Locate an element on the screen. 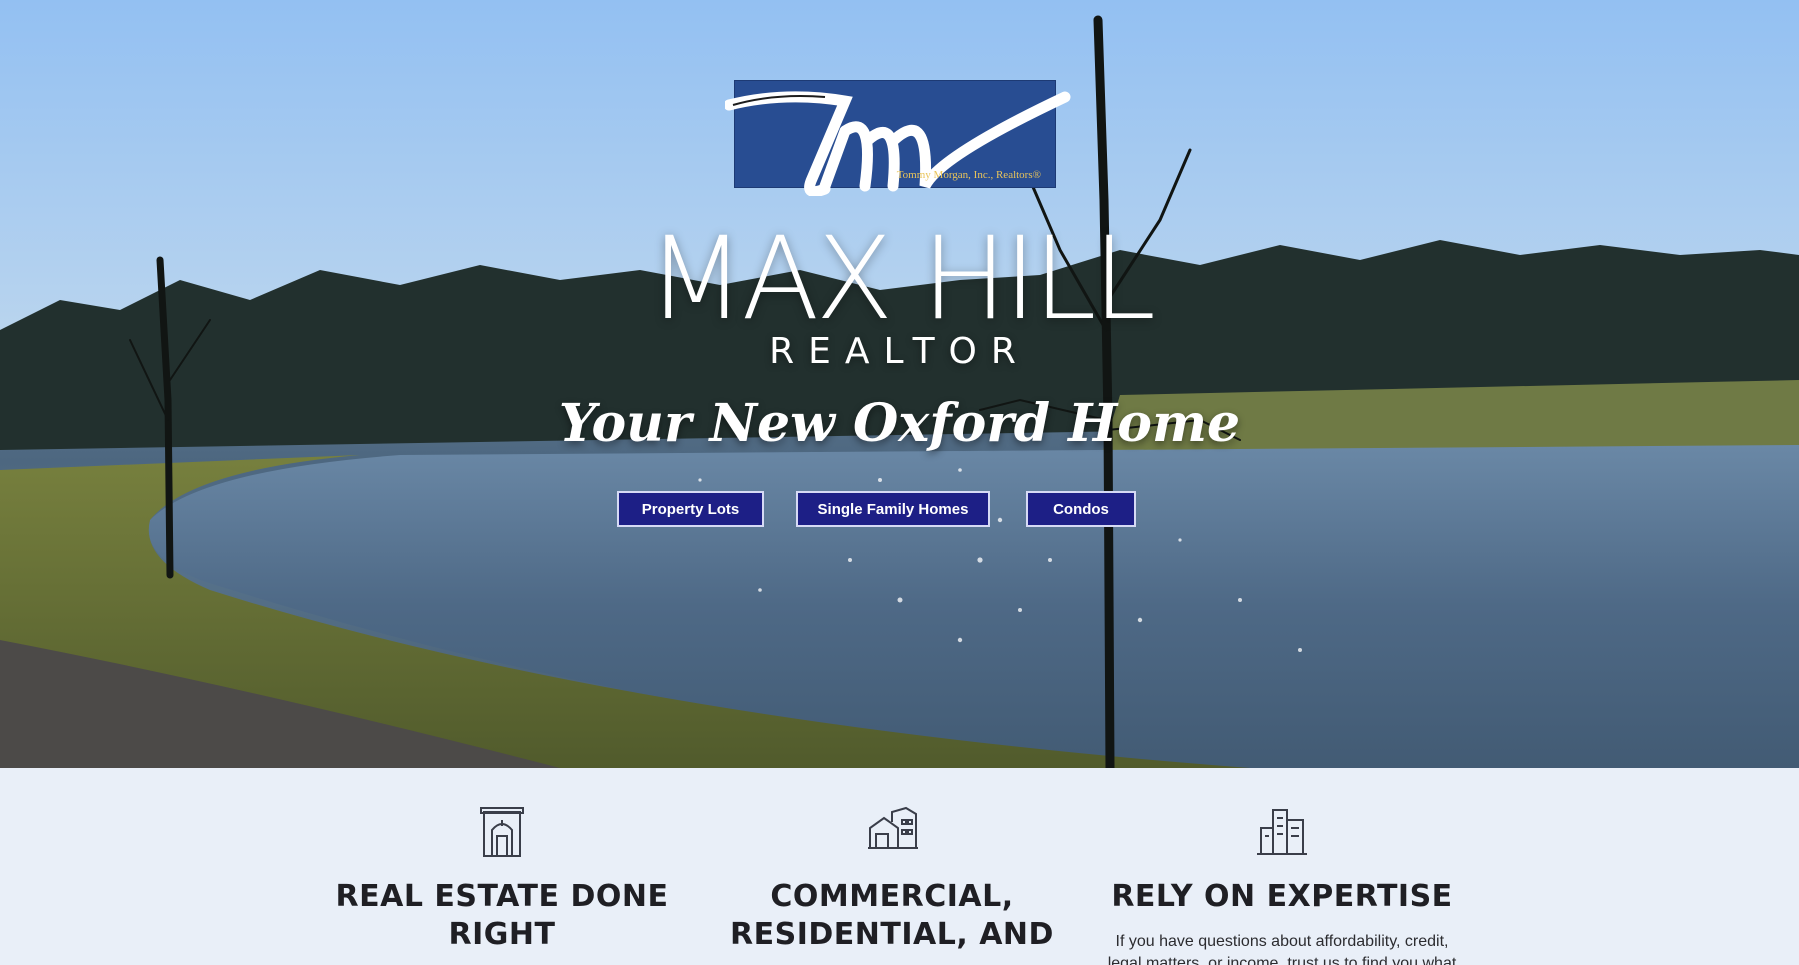 The height and width of the screenshot is (965, 1799). door-building-icon is located at coordinates (502, 832).